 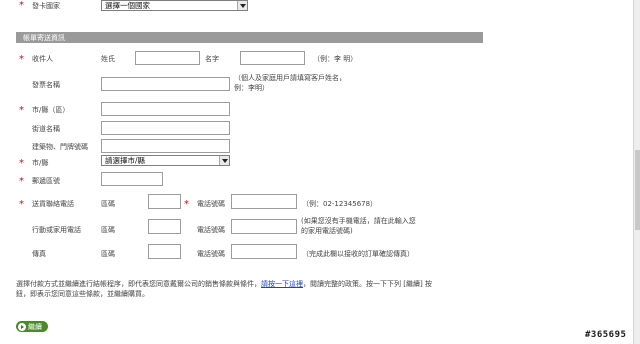 What do you see at coordinates (212, 59) in the screenshot?
I see `given-name-label: 名字` at bounding box center [212, 59].